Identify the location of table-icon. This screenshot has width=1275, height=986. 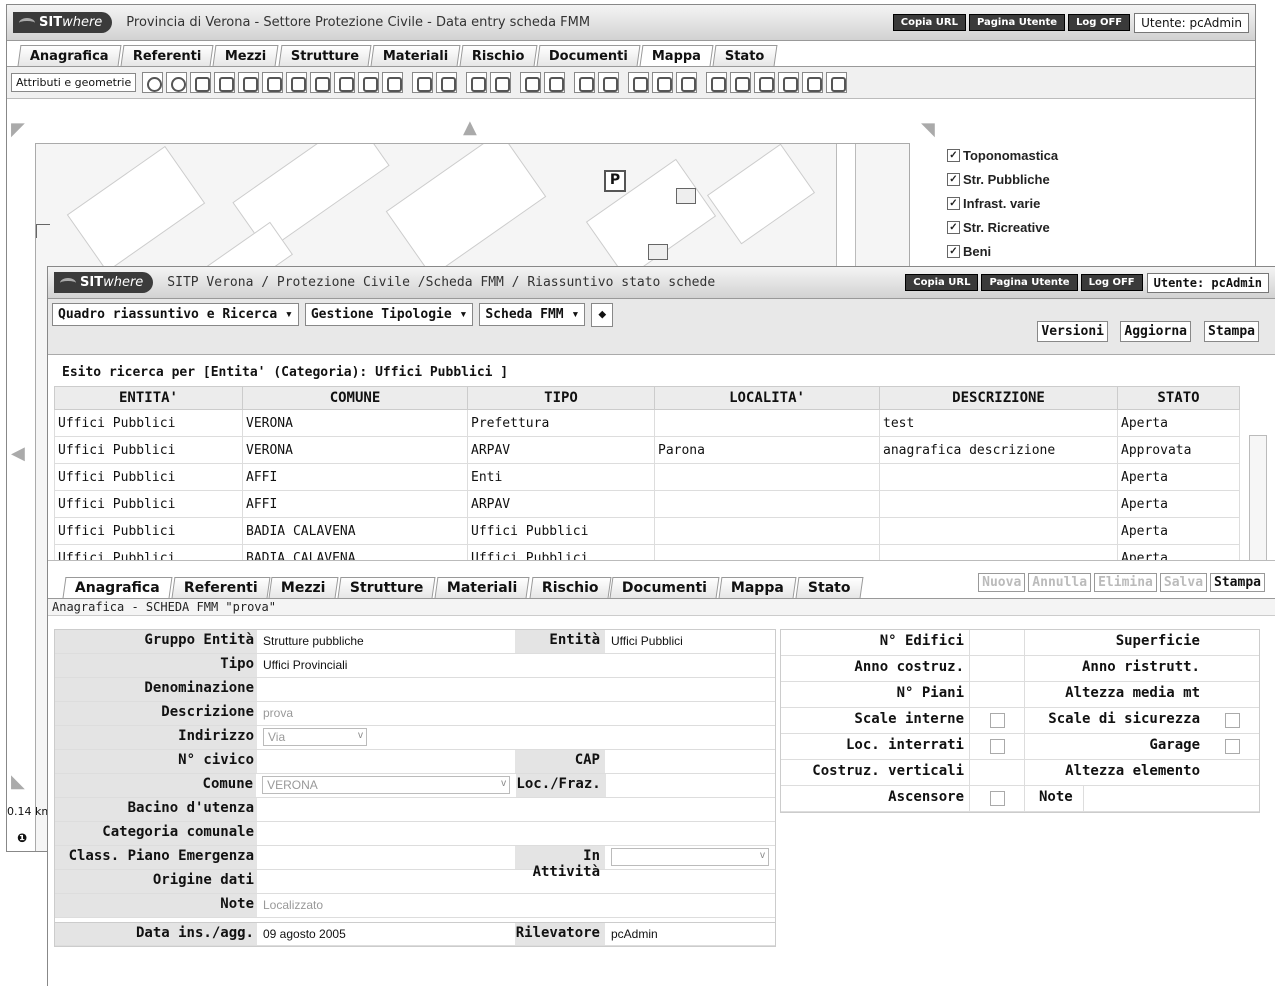
(585, 82).